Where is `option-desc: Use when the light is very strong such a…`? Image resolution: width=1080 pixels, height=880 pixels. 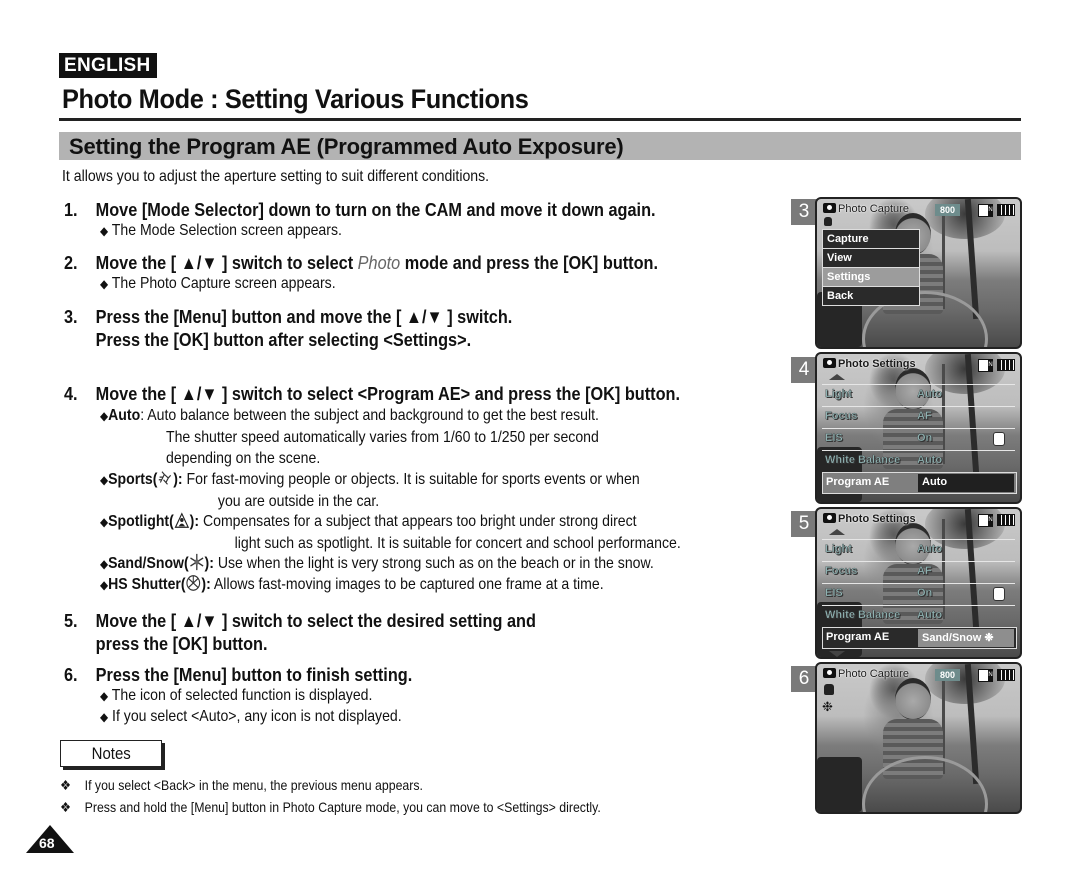
option-desc: Use when the light is very strong such a… is located at coordinates (435, 563).